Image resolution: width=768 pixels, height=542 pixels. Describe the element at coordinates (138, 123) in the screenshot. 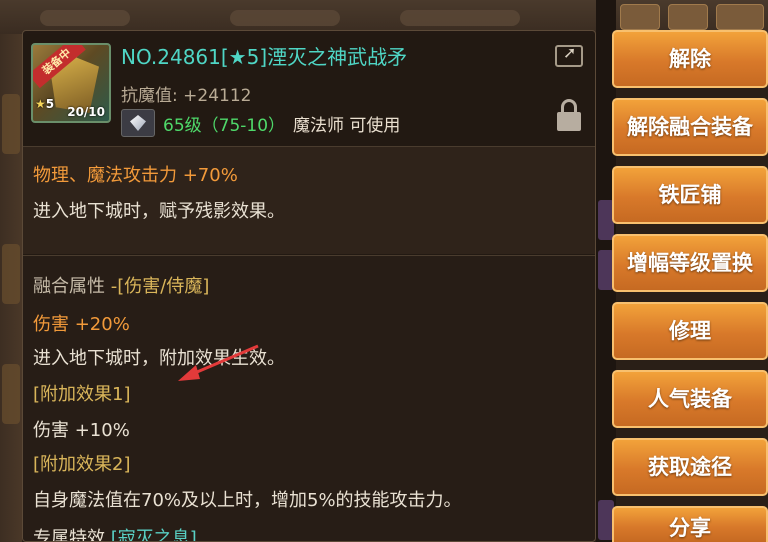

I see `gem-icon` at that location.